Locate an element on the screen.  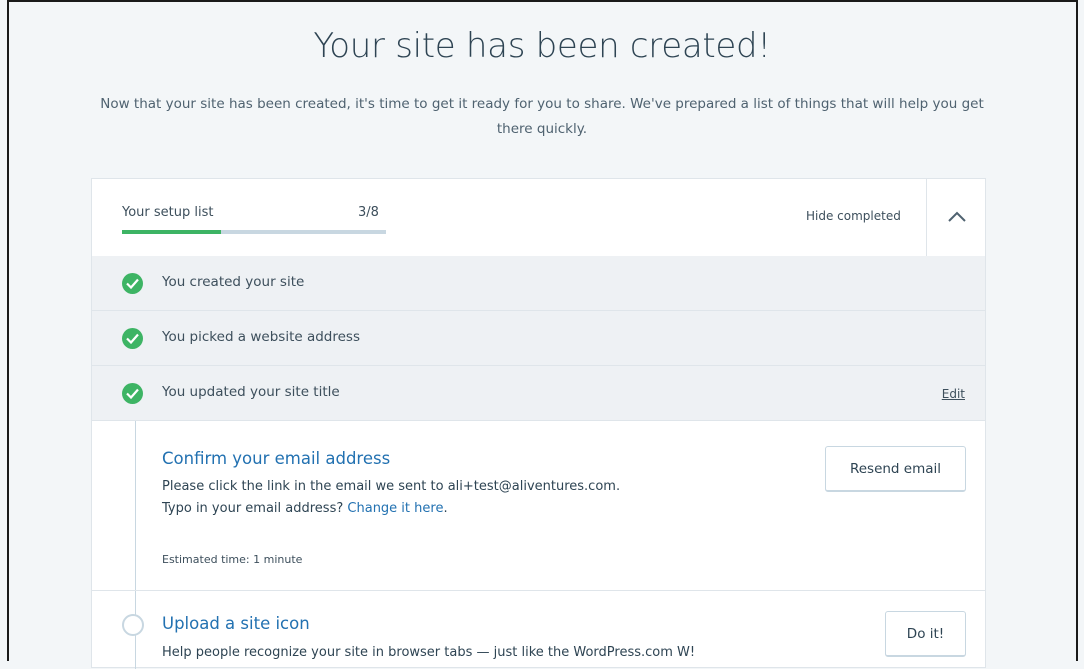
completed-task-label: You updated your site title is located at coordinates (251, 392).